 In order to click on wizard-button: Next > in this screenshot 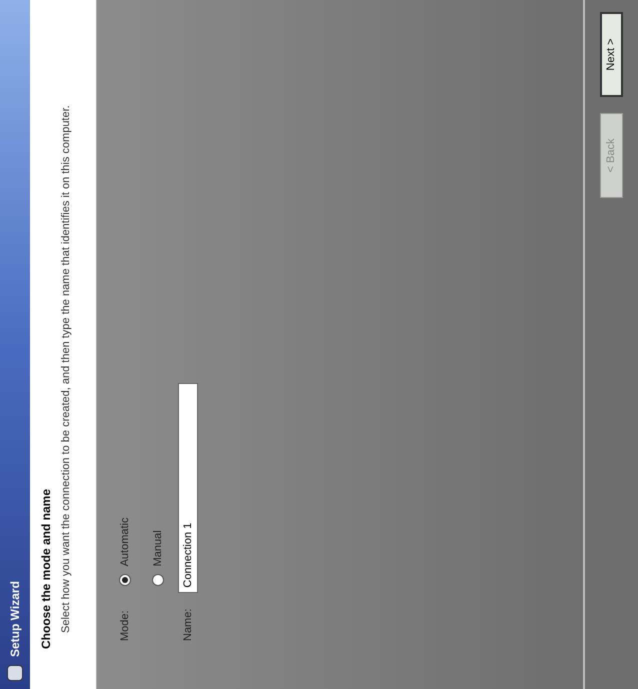, I will do `click(611, 54)`.